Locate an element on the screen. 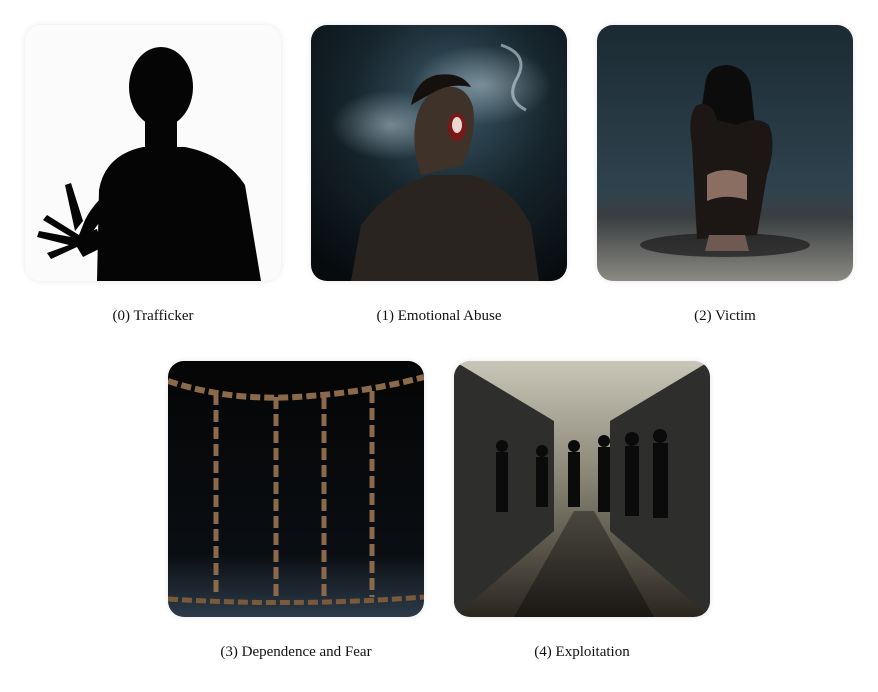 This screenshot has width=878, height=692. panel-victim-image is located at coordinates (725, 153).